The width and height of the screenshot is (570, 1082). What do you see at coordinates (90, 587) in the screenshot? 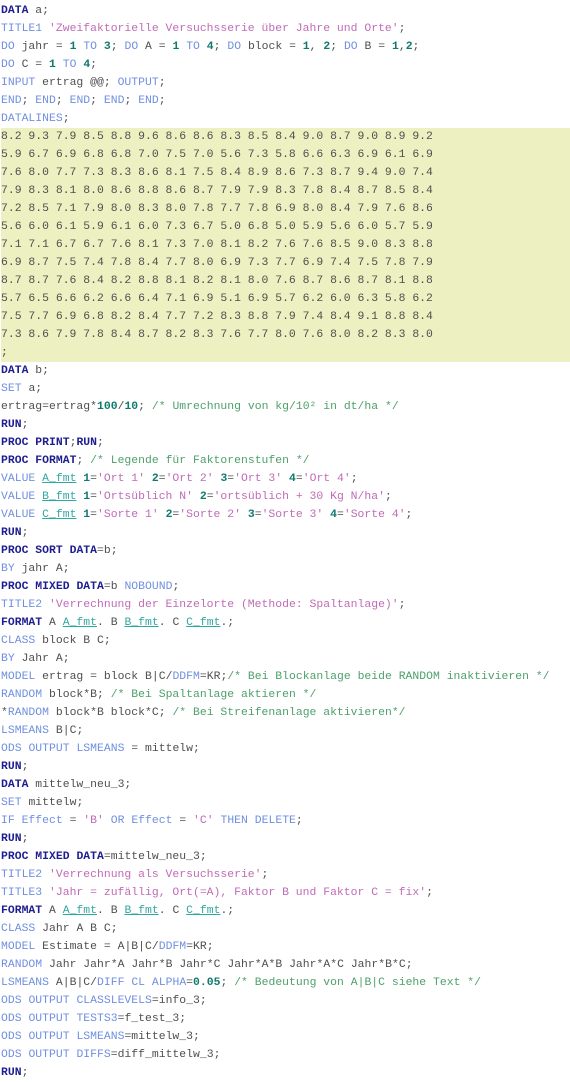
I see `code-line: PROC MIXED DATA=b NOBOUND;` at bounding box center [90, 587].